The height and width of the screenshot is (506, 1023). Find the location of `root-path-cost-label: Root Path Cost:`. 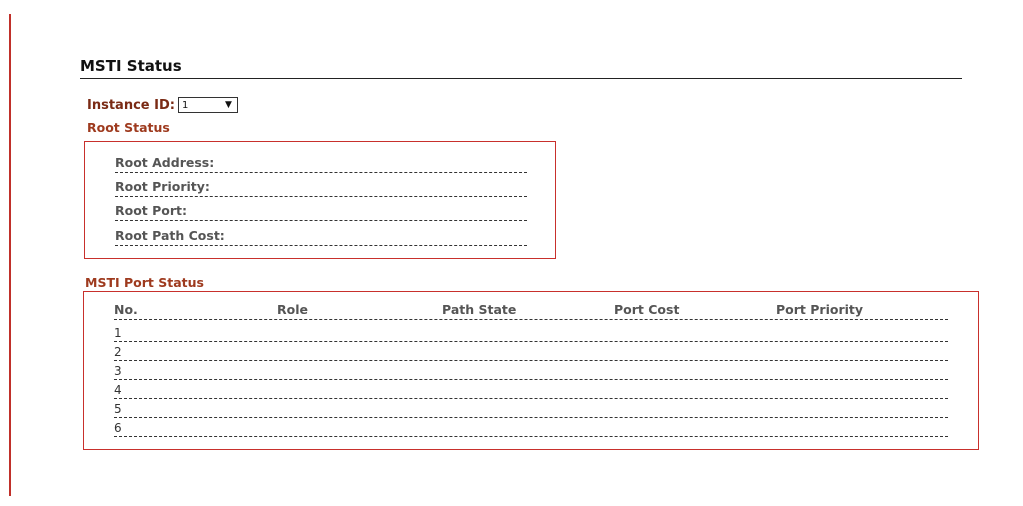

root-path-cost-label: Root Path Cost: is located at coordinates (170, 235).